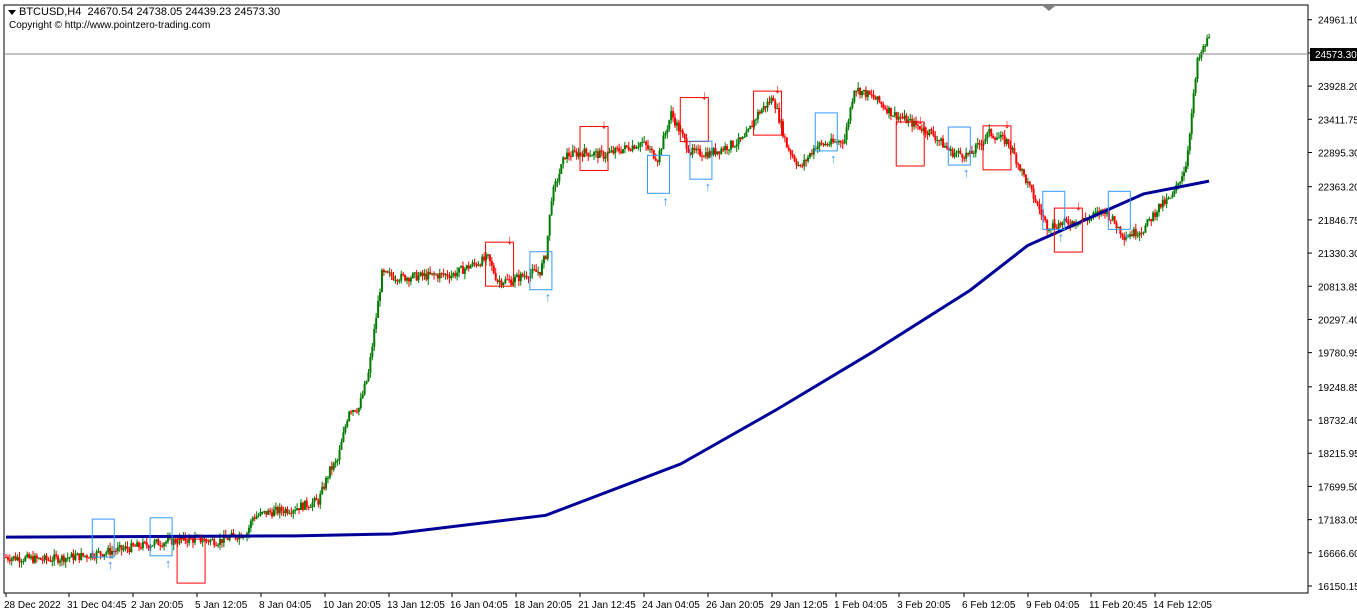  What do you see at coordinates (671, 605) in the screenshot?
I see `x-tick-label: 24 Jan 04:05` at bounding box center [671, 605].